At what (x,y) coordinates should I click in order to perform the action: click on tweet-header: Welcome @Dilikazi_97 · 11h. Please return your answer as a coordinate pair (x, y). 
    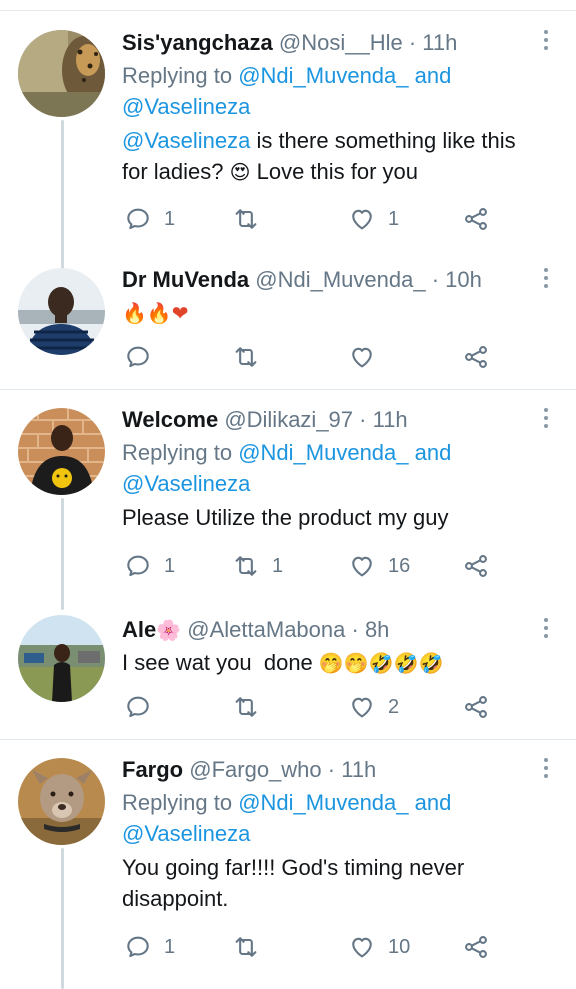
    Looking at the image, I should click on (334, 420).